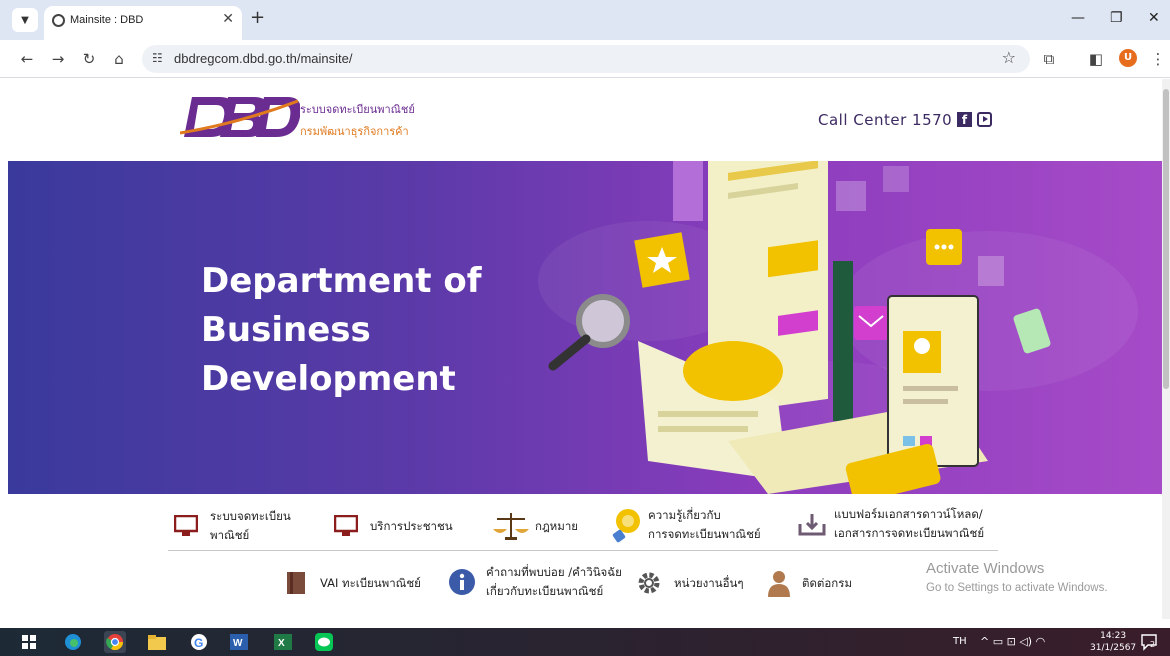  I want to click on hero-title-line: Department of, so click(341, 281).